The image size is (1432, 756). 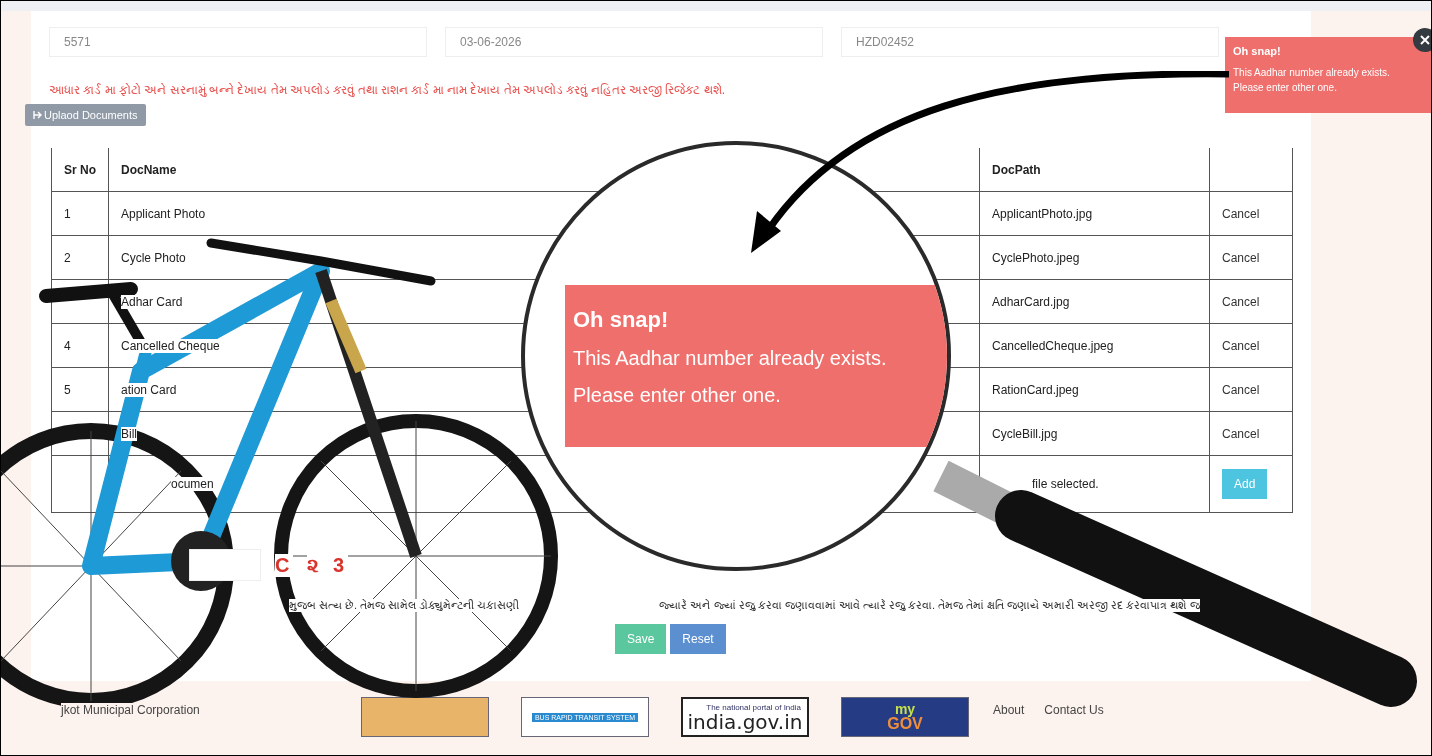 What do you see at coordinates (1031, 301) in the screenshot?
I see `table-cell: AdharCard.jpg` at bounding box center [1031, 301].